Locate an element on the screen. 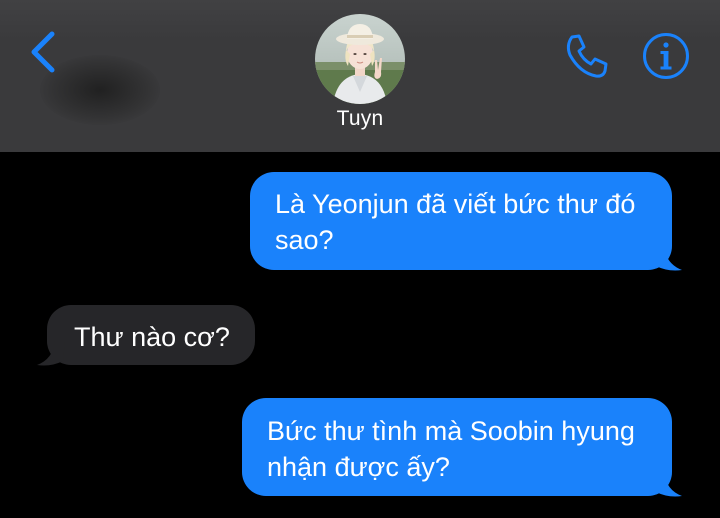 This screenshot has height=518, width=720. avatar-photo is located at coordinates (360, 59).